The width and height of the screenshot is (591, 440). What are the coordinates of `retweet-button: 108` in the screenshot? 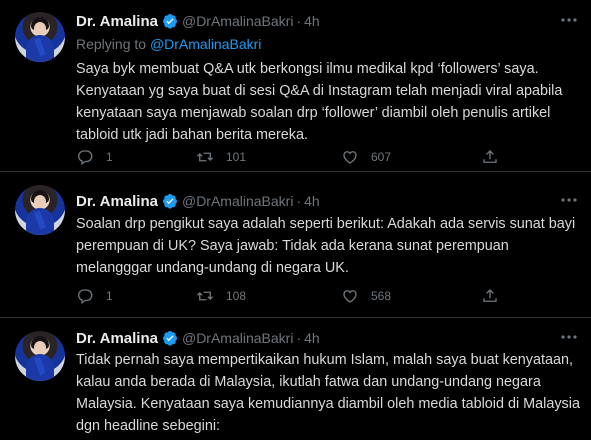 It's located at (221, 296).